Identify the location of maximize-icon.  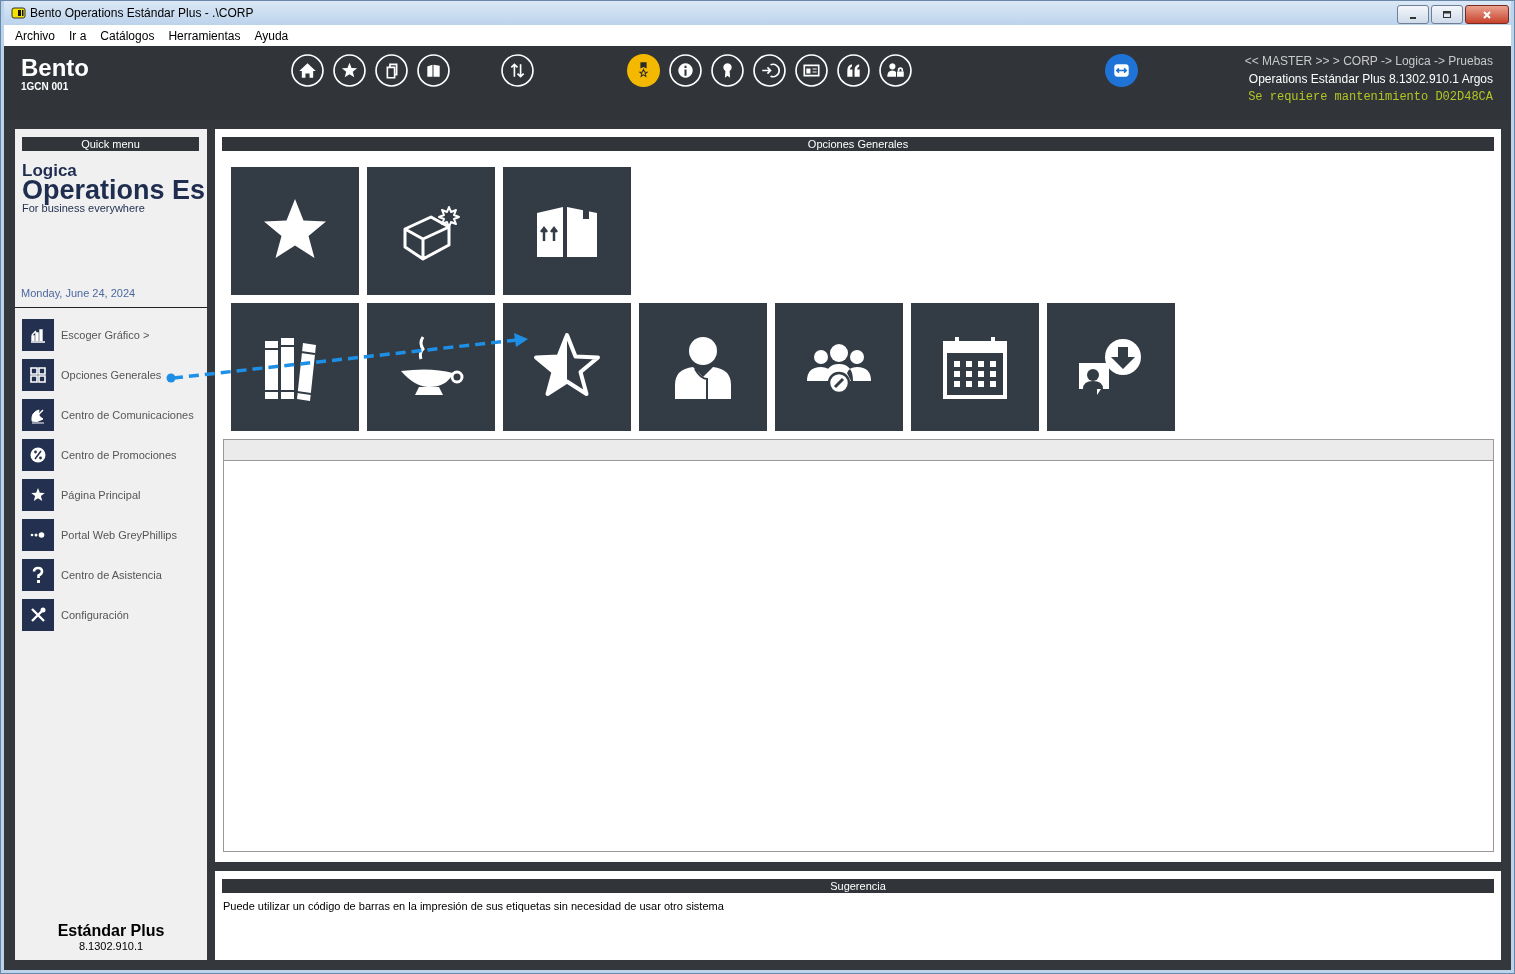
(1447, 14).